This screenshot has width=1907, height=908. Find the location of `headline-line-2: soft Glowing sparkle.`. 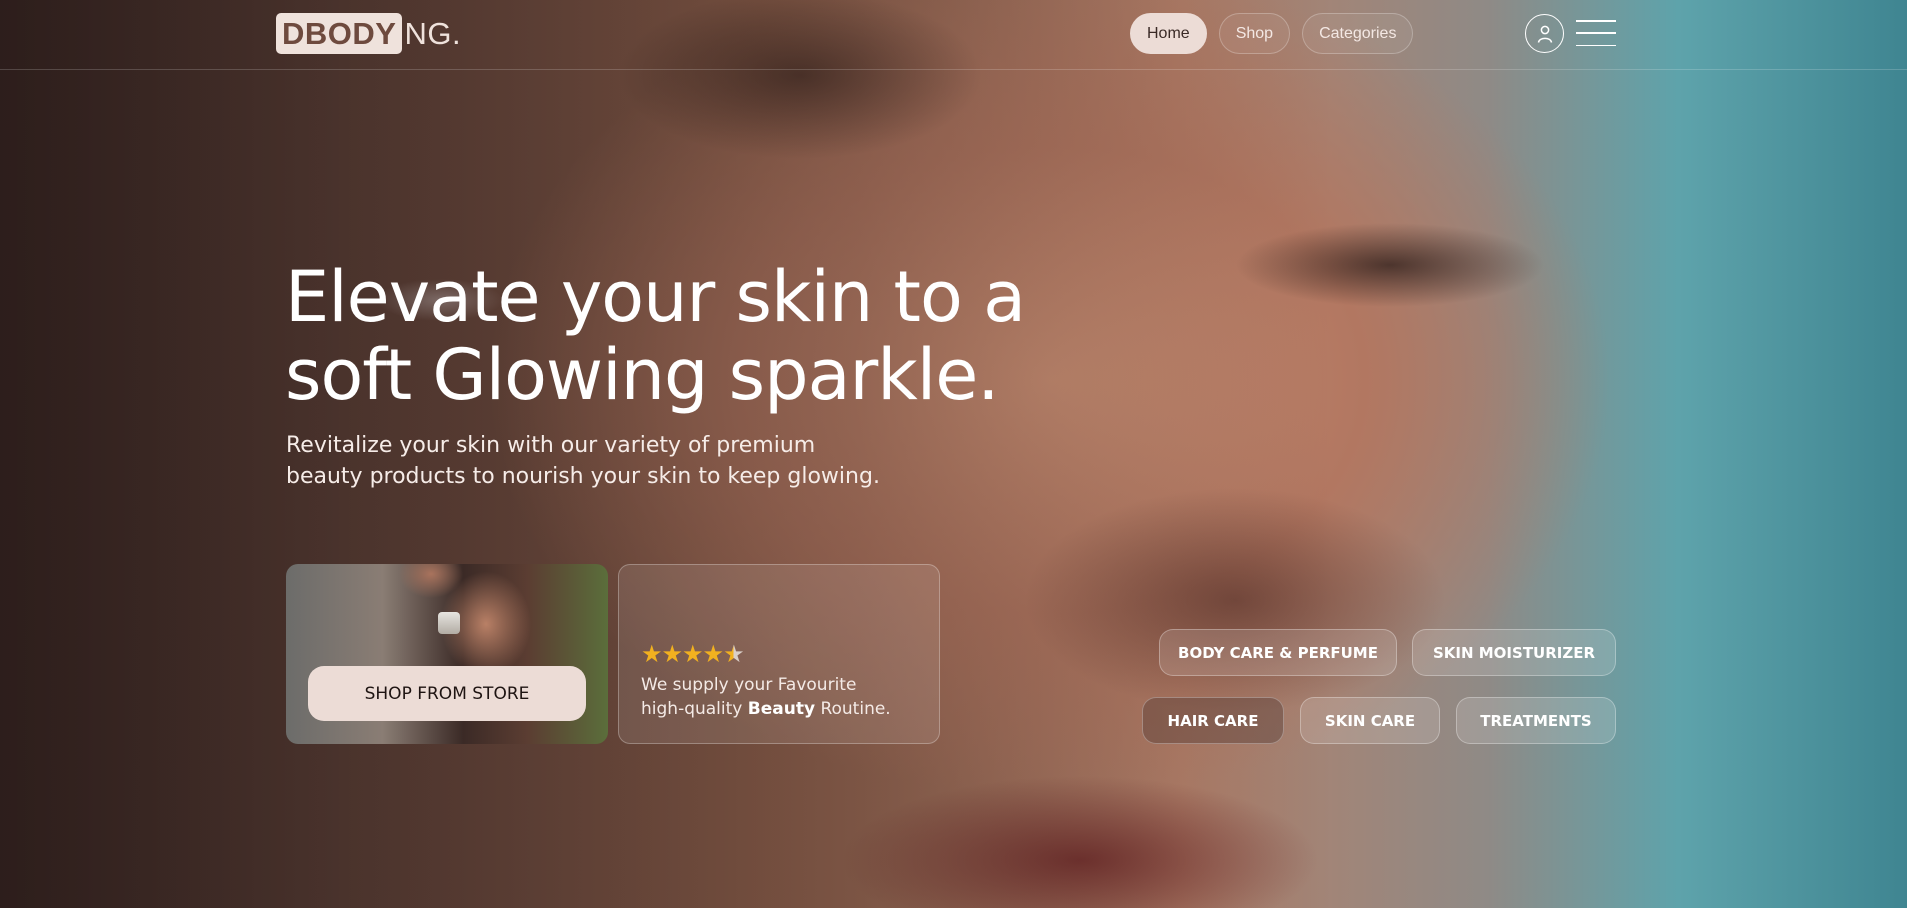

headline-line-2: soft Glowing sparkle. is located at coordinates (642, 375).